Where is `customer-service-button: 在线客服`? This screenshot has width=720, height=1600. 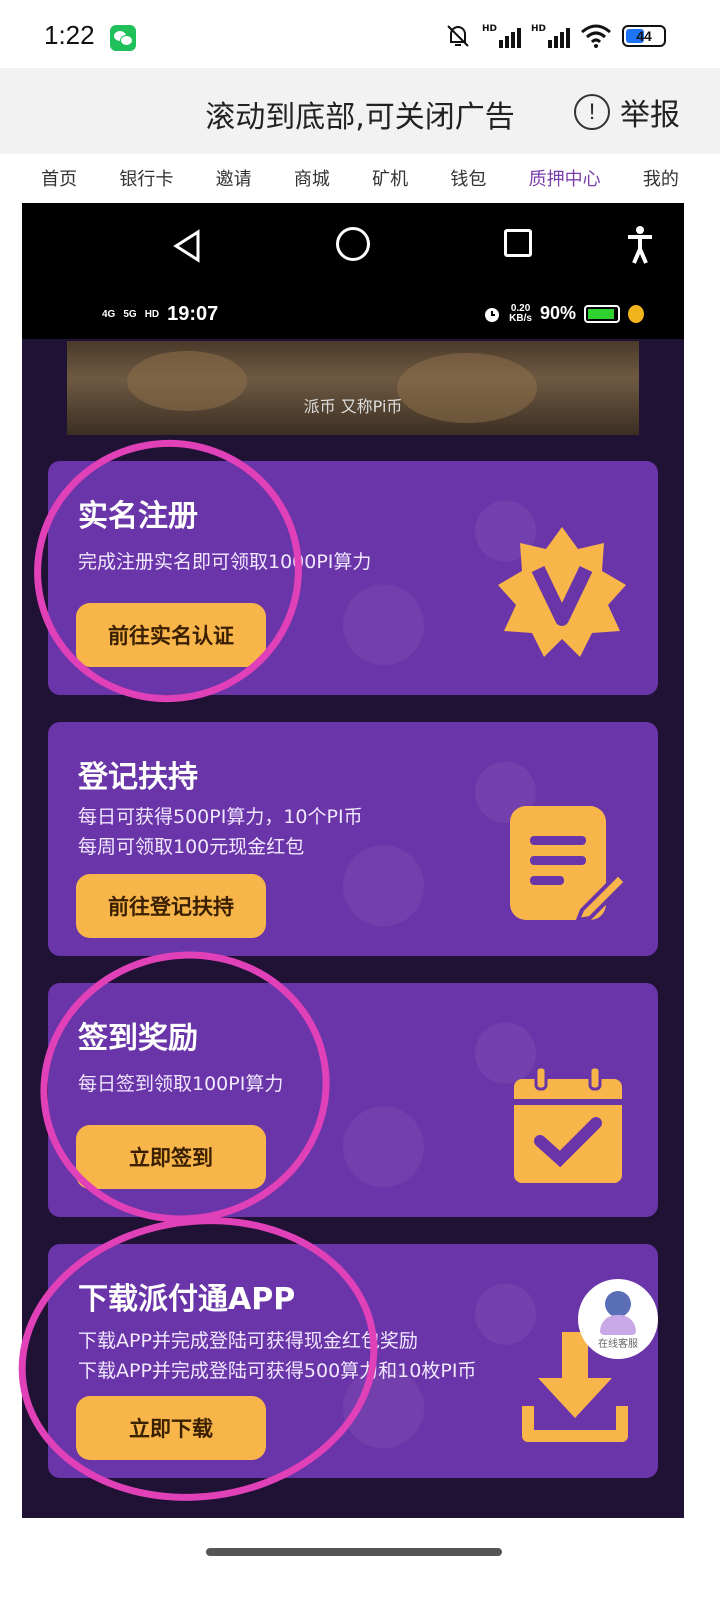 customer-service-button: 在线客服 is located at coordinates (618, 1319).